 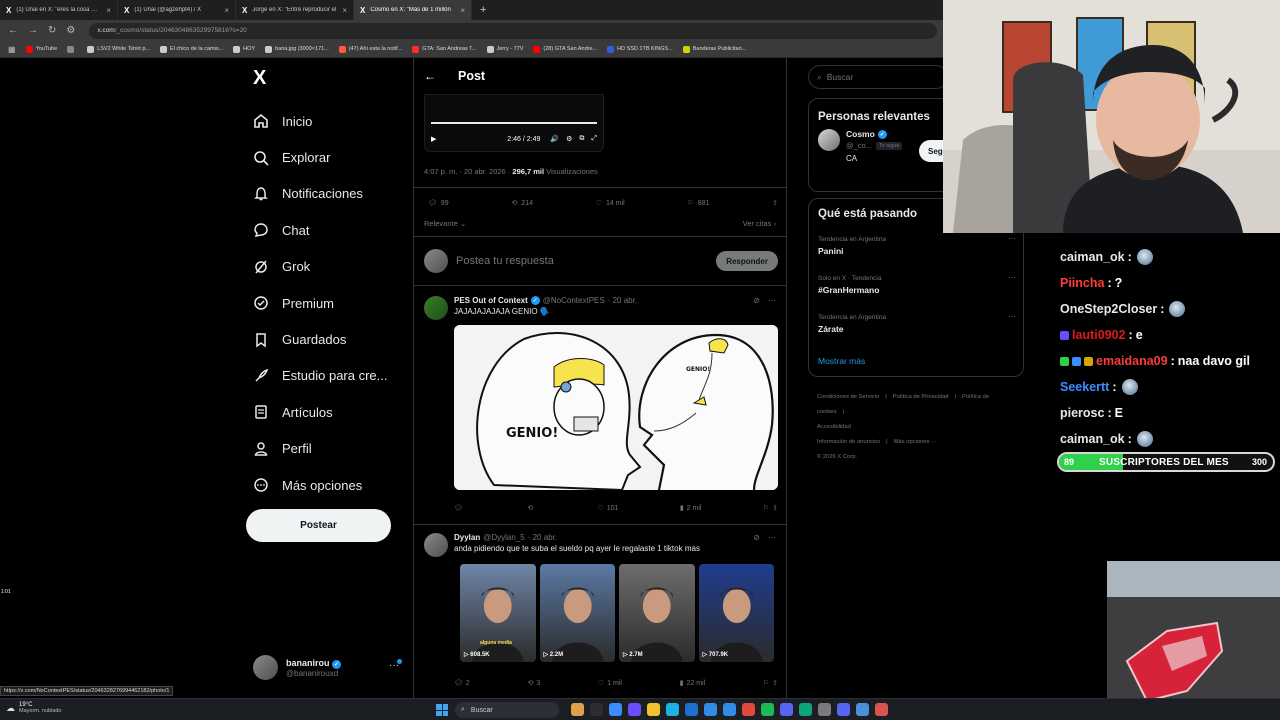 I want to click on reply-action: 💬︎, so click(x=460, y=508).